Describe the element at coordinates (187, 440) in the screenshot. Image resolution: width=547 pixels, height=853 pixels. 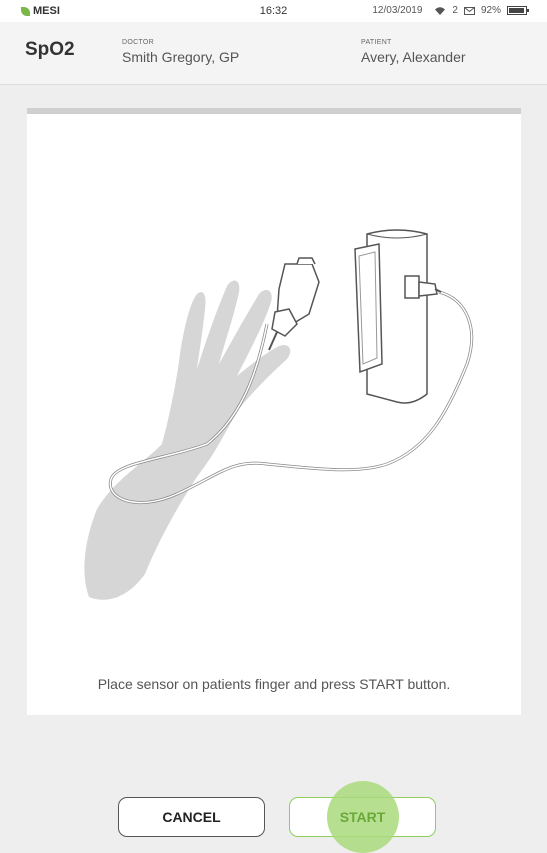
I see `hand-illustration` at that location.